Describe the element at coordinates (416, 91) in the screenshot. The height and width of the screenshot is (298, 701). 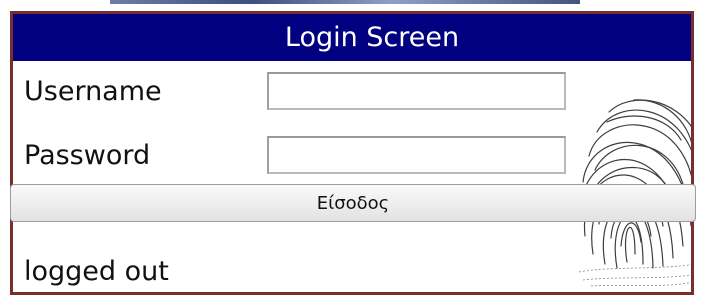
I see `username-input` at that location.